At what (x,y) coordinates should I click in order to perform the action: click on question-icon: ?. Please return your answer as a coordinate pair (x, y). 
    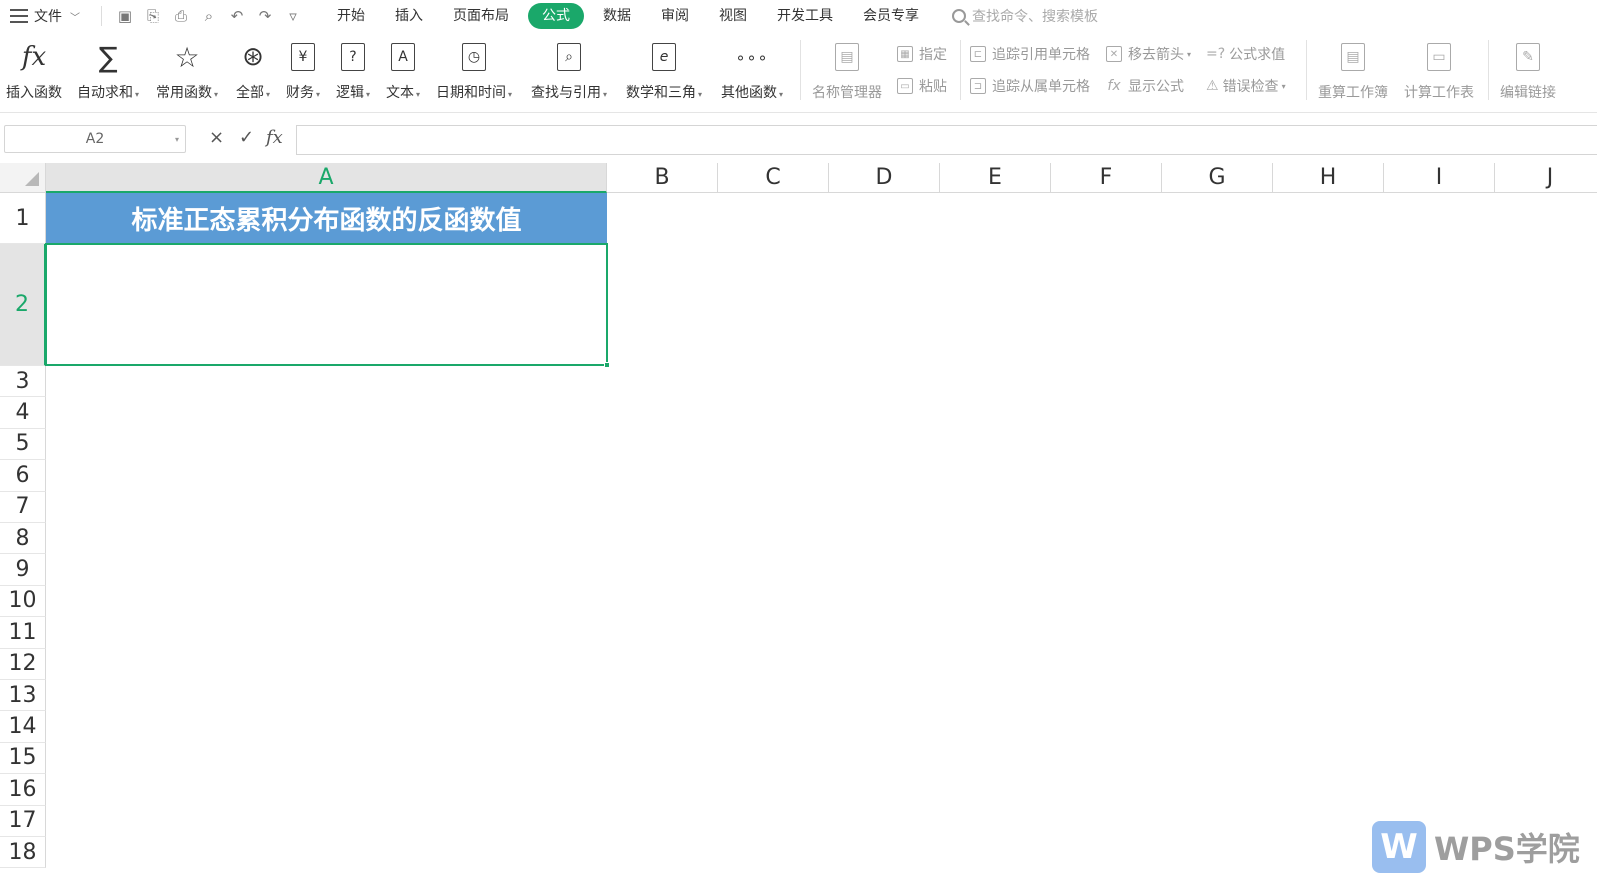
    Looking at the image, I should click on (353, 57).